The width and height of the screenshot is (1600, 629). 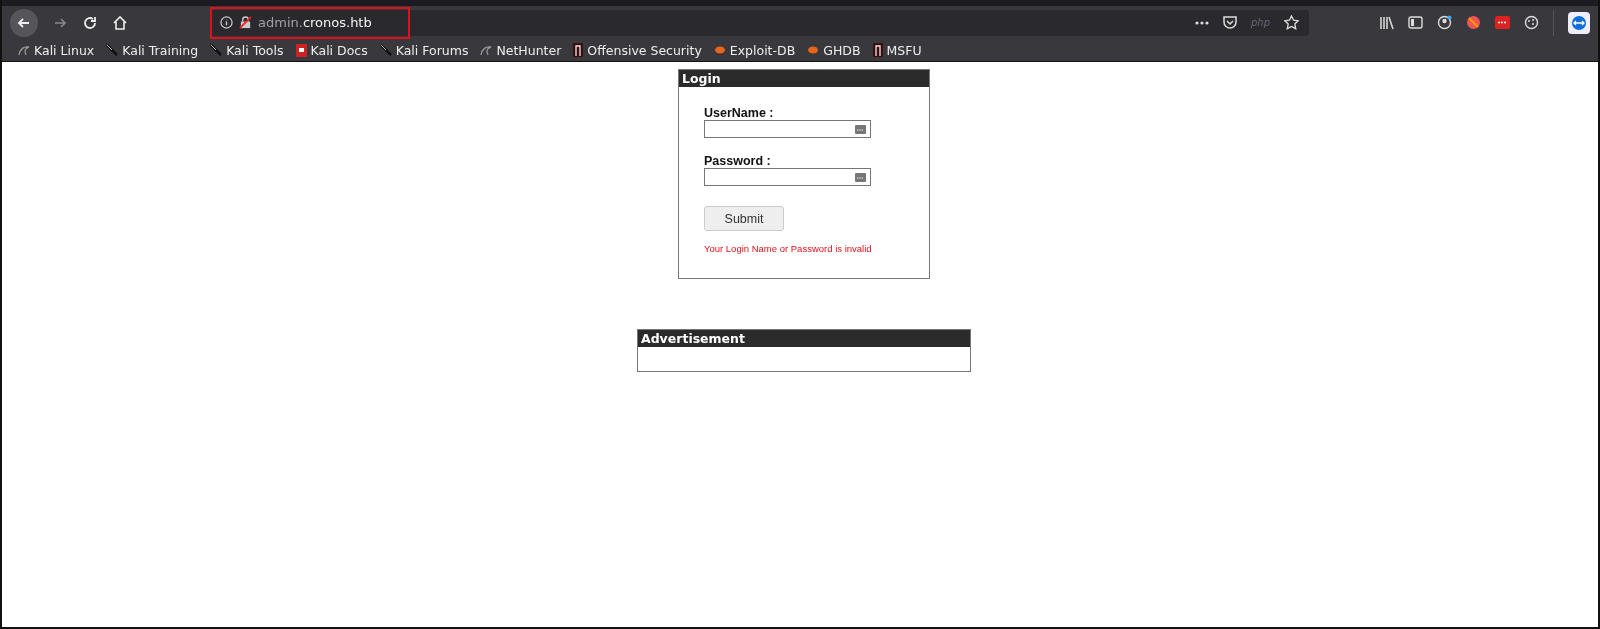 I want to click on bookmark-link: Exploit-DB, so click(x=754, y=50).